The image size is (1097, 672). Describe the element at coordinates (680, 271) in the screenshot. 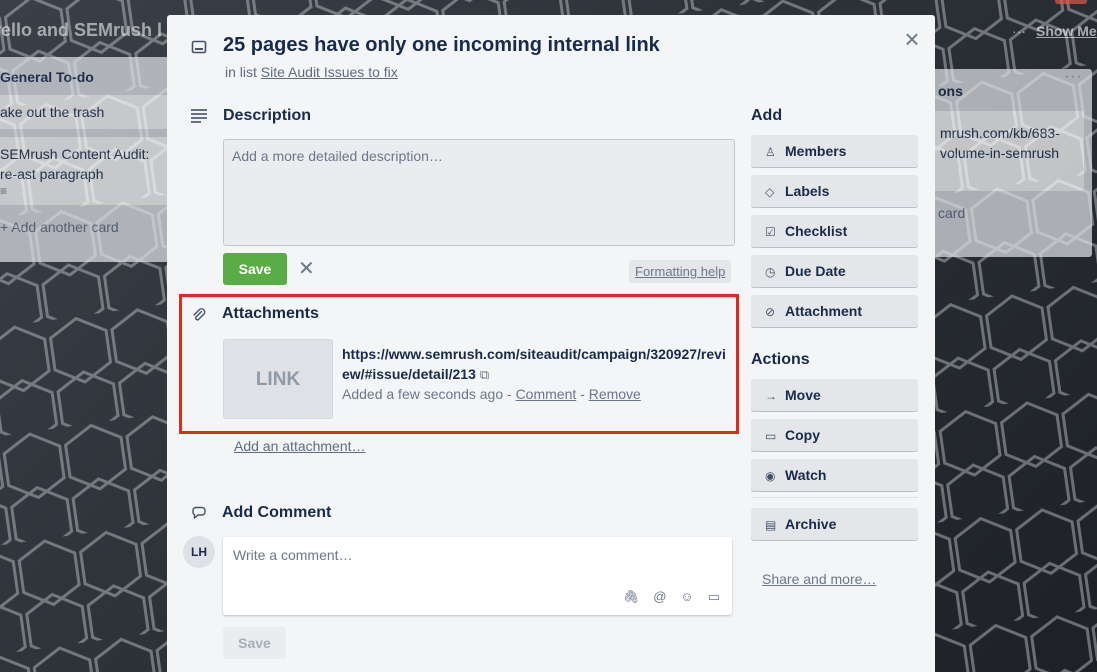

I see `formatting-help-link: Formatting help` at that location.